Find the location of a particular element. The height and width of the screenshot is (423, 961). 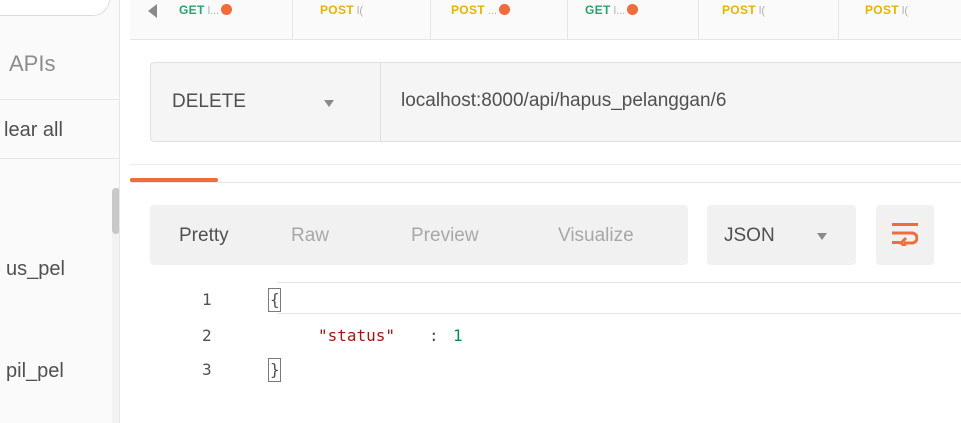

view-visualize-button: Visualize is located at coordinates (596, 236).